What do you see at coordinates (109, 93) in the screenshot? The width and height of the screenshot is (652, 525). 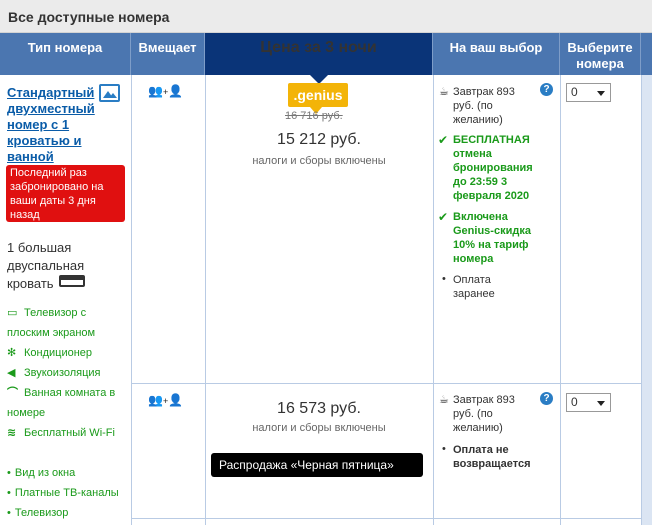 I see `photo-icon` at bounding box center [109, 93].